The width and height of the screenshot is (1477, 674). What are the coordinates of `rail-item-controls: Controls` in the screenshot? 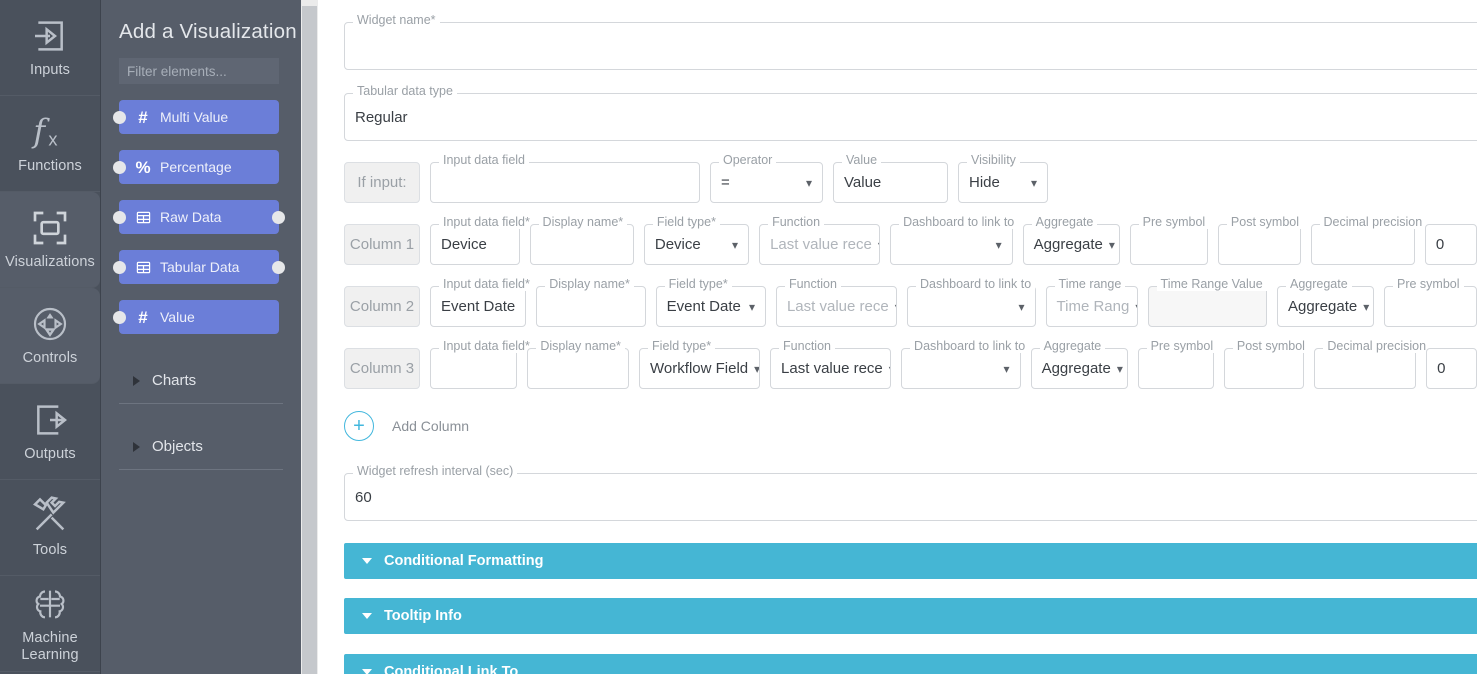 It's located at (50, 336).